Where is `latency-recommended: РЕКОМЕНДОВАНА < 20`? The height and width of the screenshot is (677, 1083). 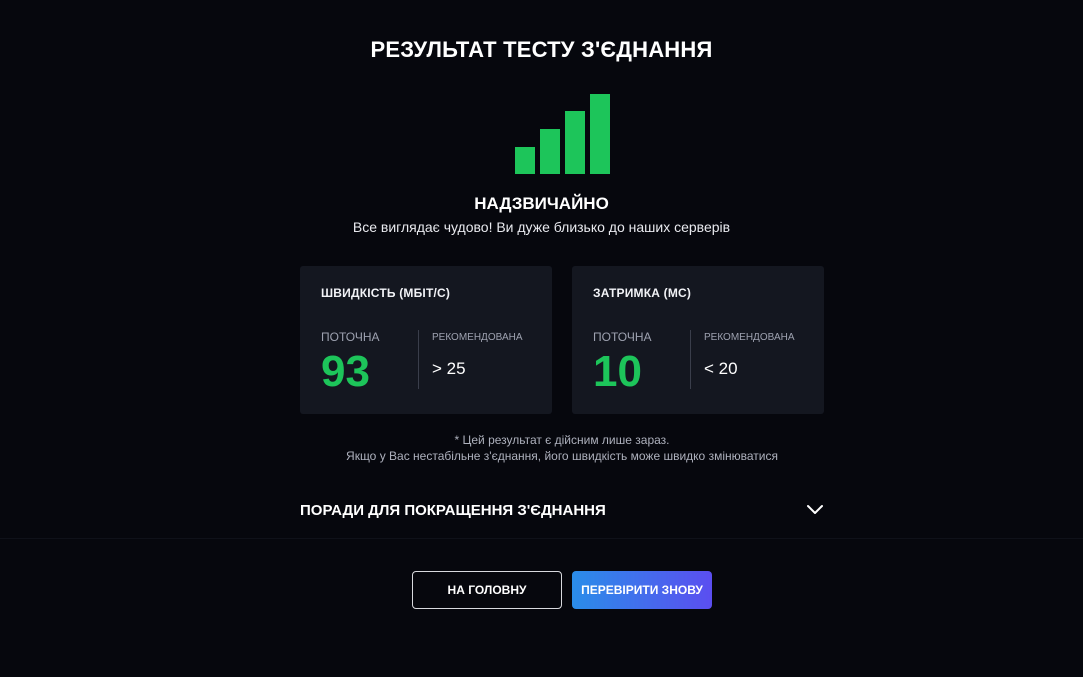 latency-recommended: РЕКОМЕНДОВАНА < 20 is located at coordinates (749, 354).